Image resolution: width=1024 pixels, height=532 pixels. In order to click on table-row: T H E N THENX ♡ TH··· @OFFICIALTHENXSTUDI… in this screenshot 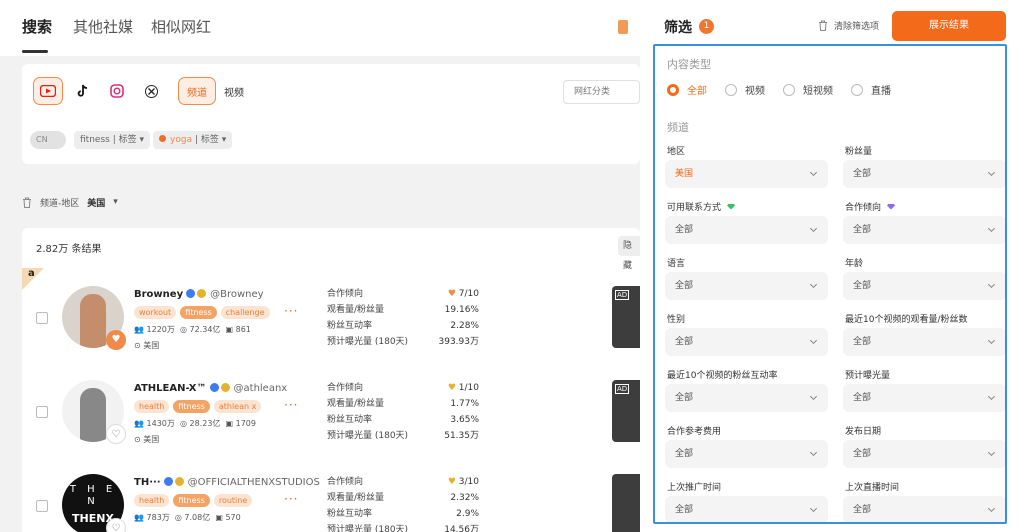, I will do `click(331, 496)`.